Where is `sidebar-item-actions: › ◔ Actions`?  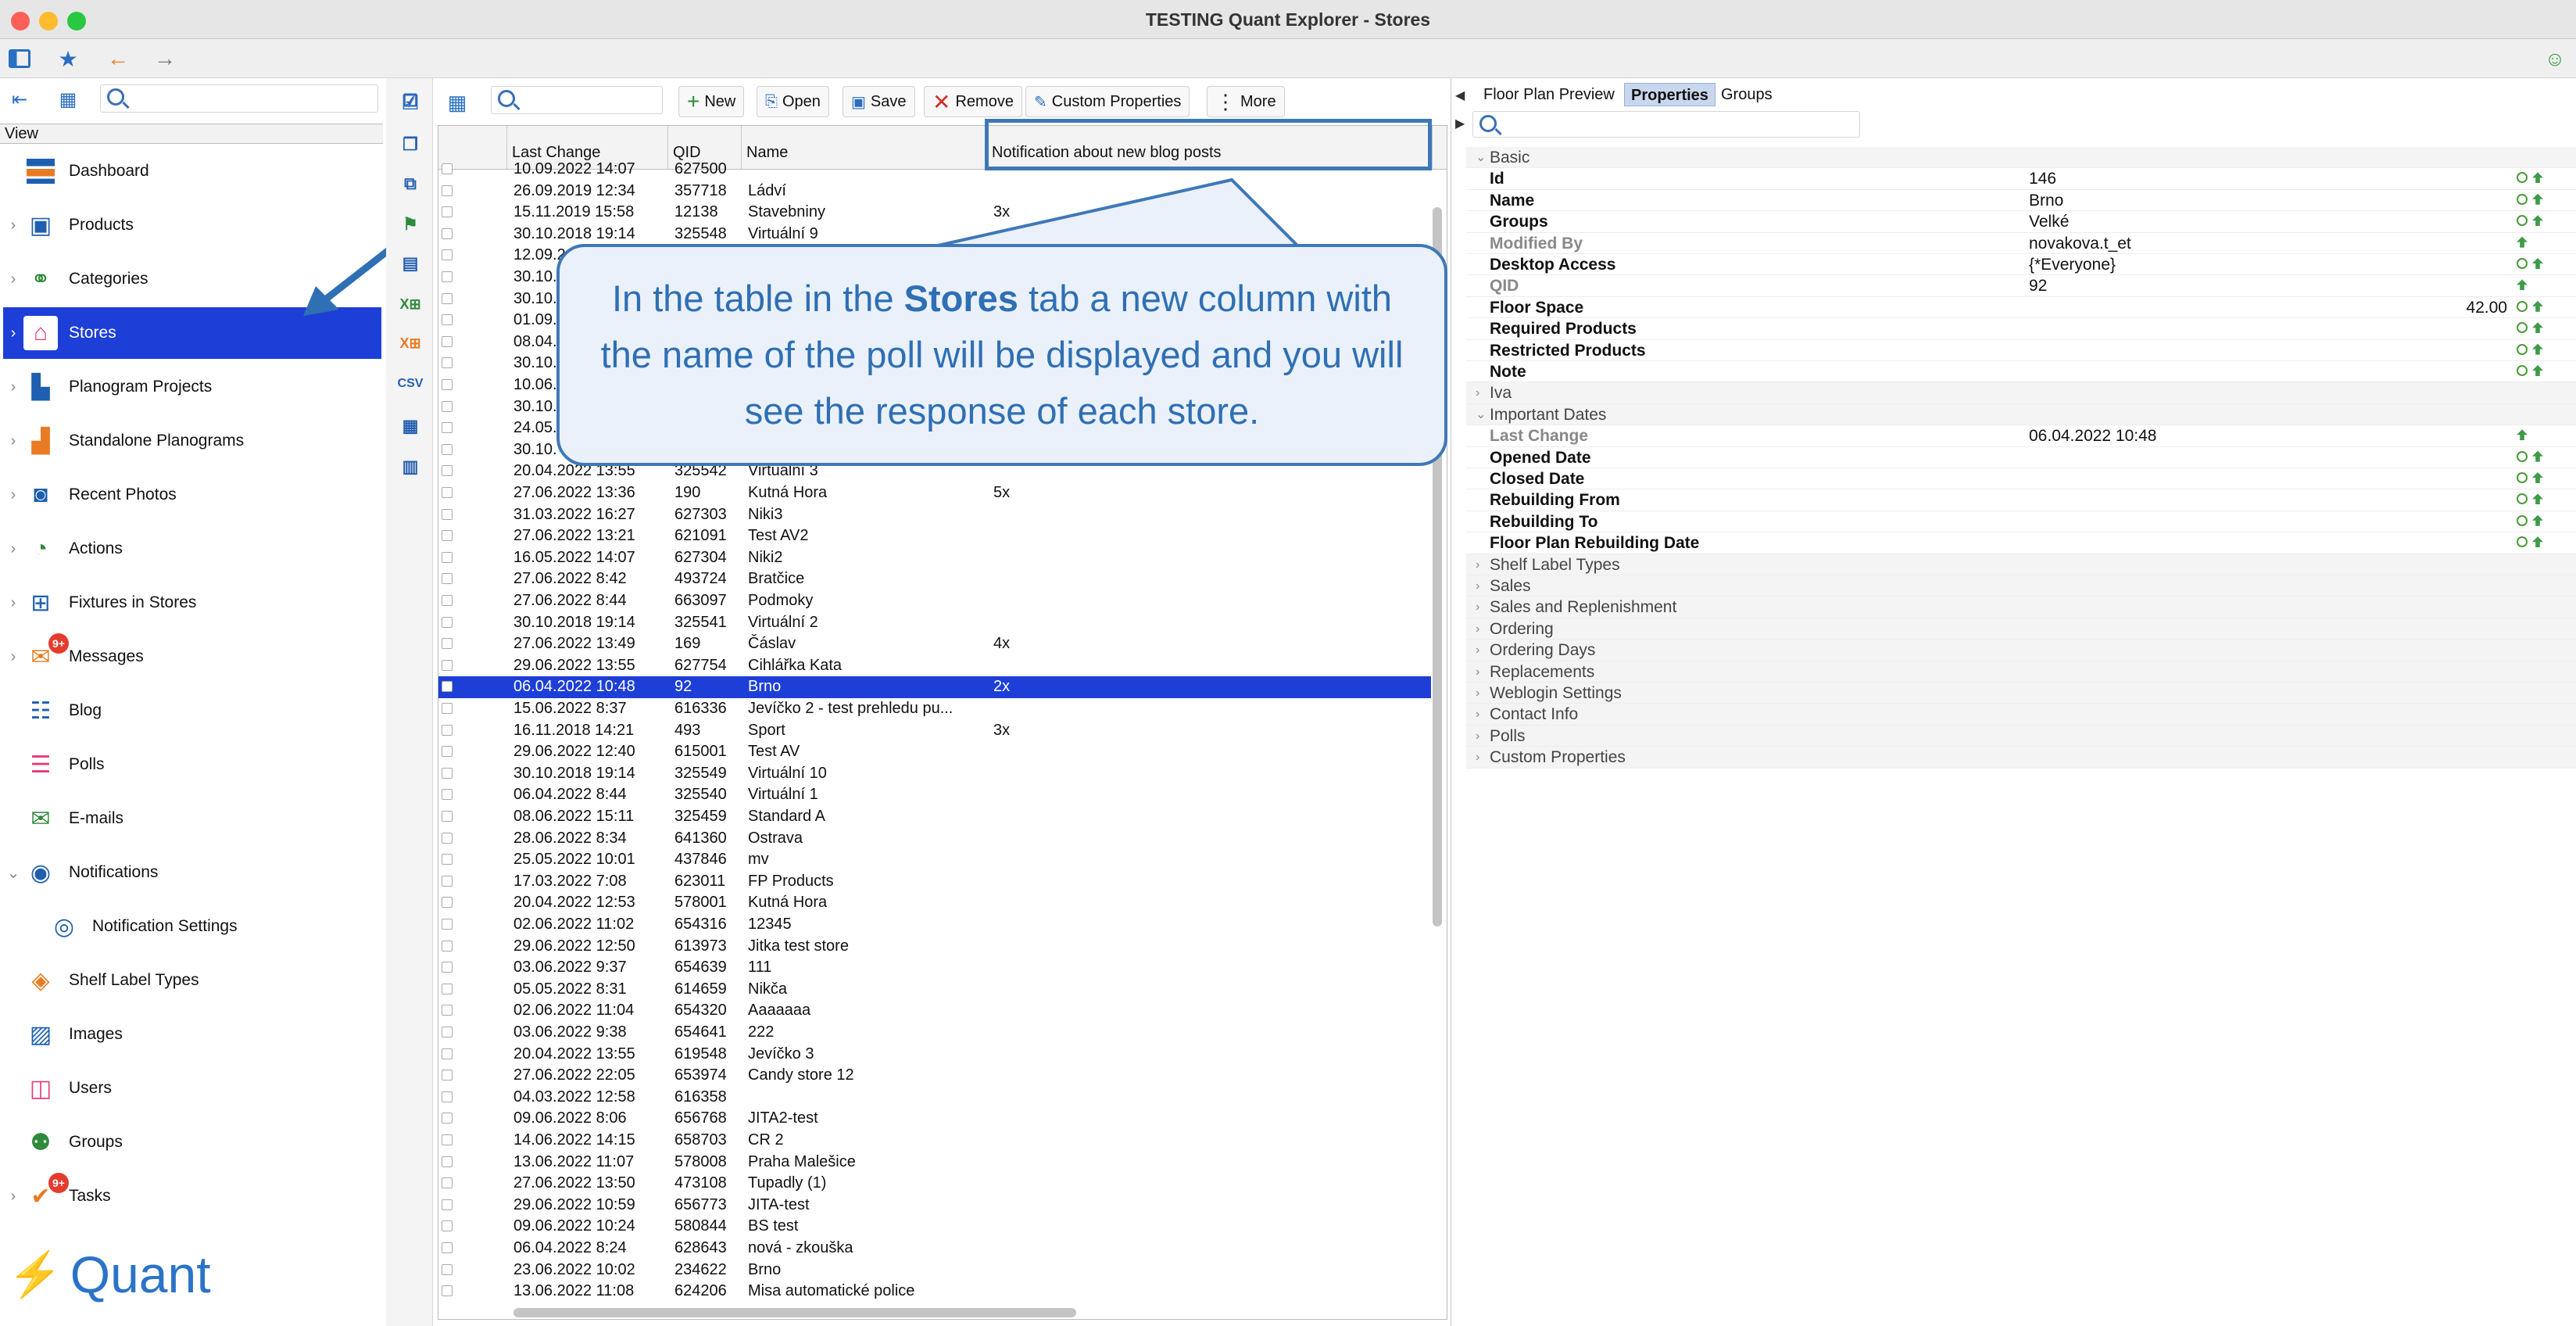
sidebar-item-actions: › ◔ Actions is located at coordinates (192, 549).